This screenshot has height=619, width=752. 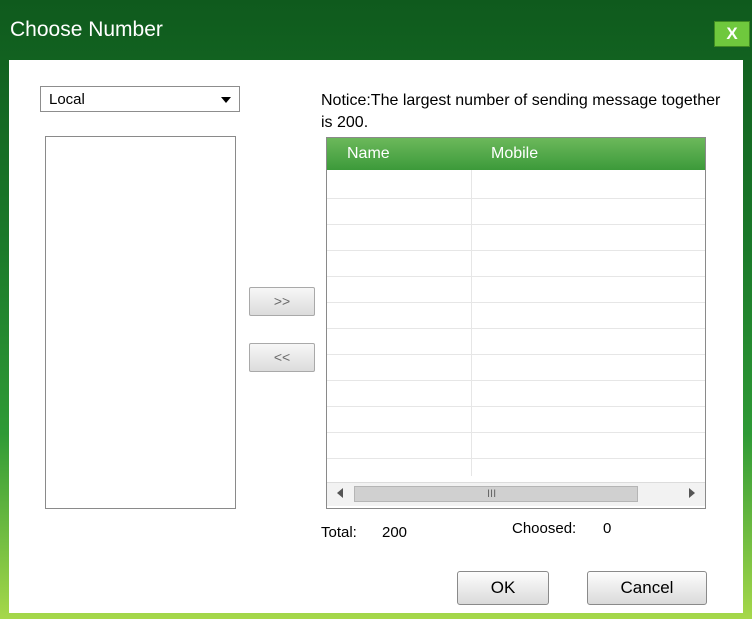 What do you see at coordinates (282, 357) in the screenshot?
I see `remove-button: <<` at bounding box center [282, 357].